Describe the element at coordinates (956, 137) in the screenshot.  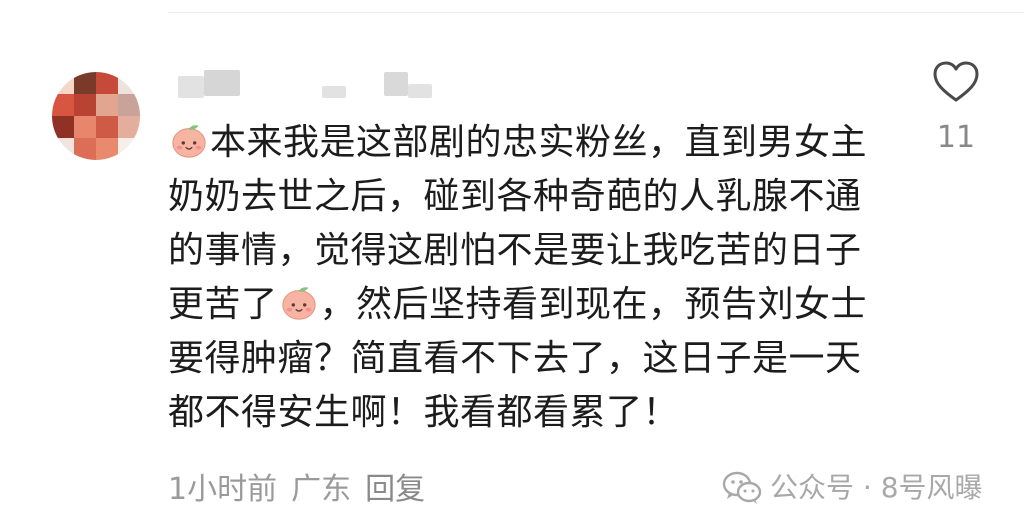
I see `like-count: 11` at that location.